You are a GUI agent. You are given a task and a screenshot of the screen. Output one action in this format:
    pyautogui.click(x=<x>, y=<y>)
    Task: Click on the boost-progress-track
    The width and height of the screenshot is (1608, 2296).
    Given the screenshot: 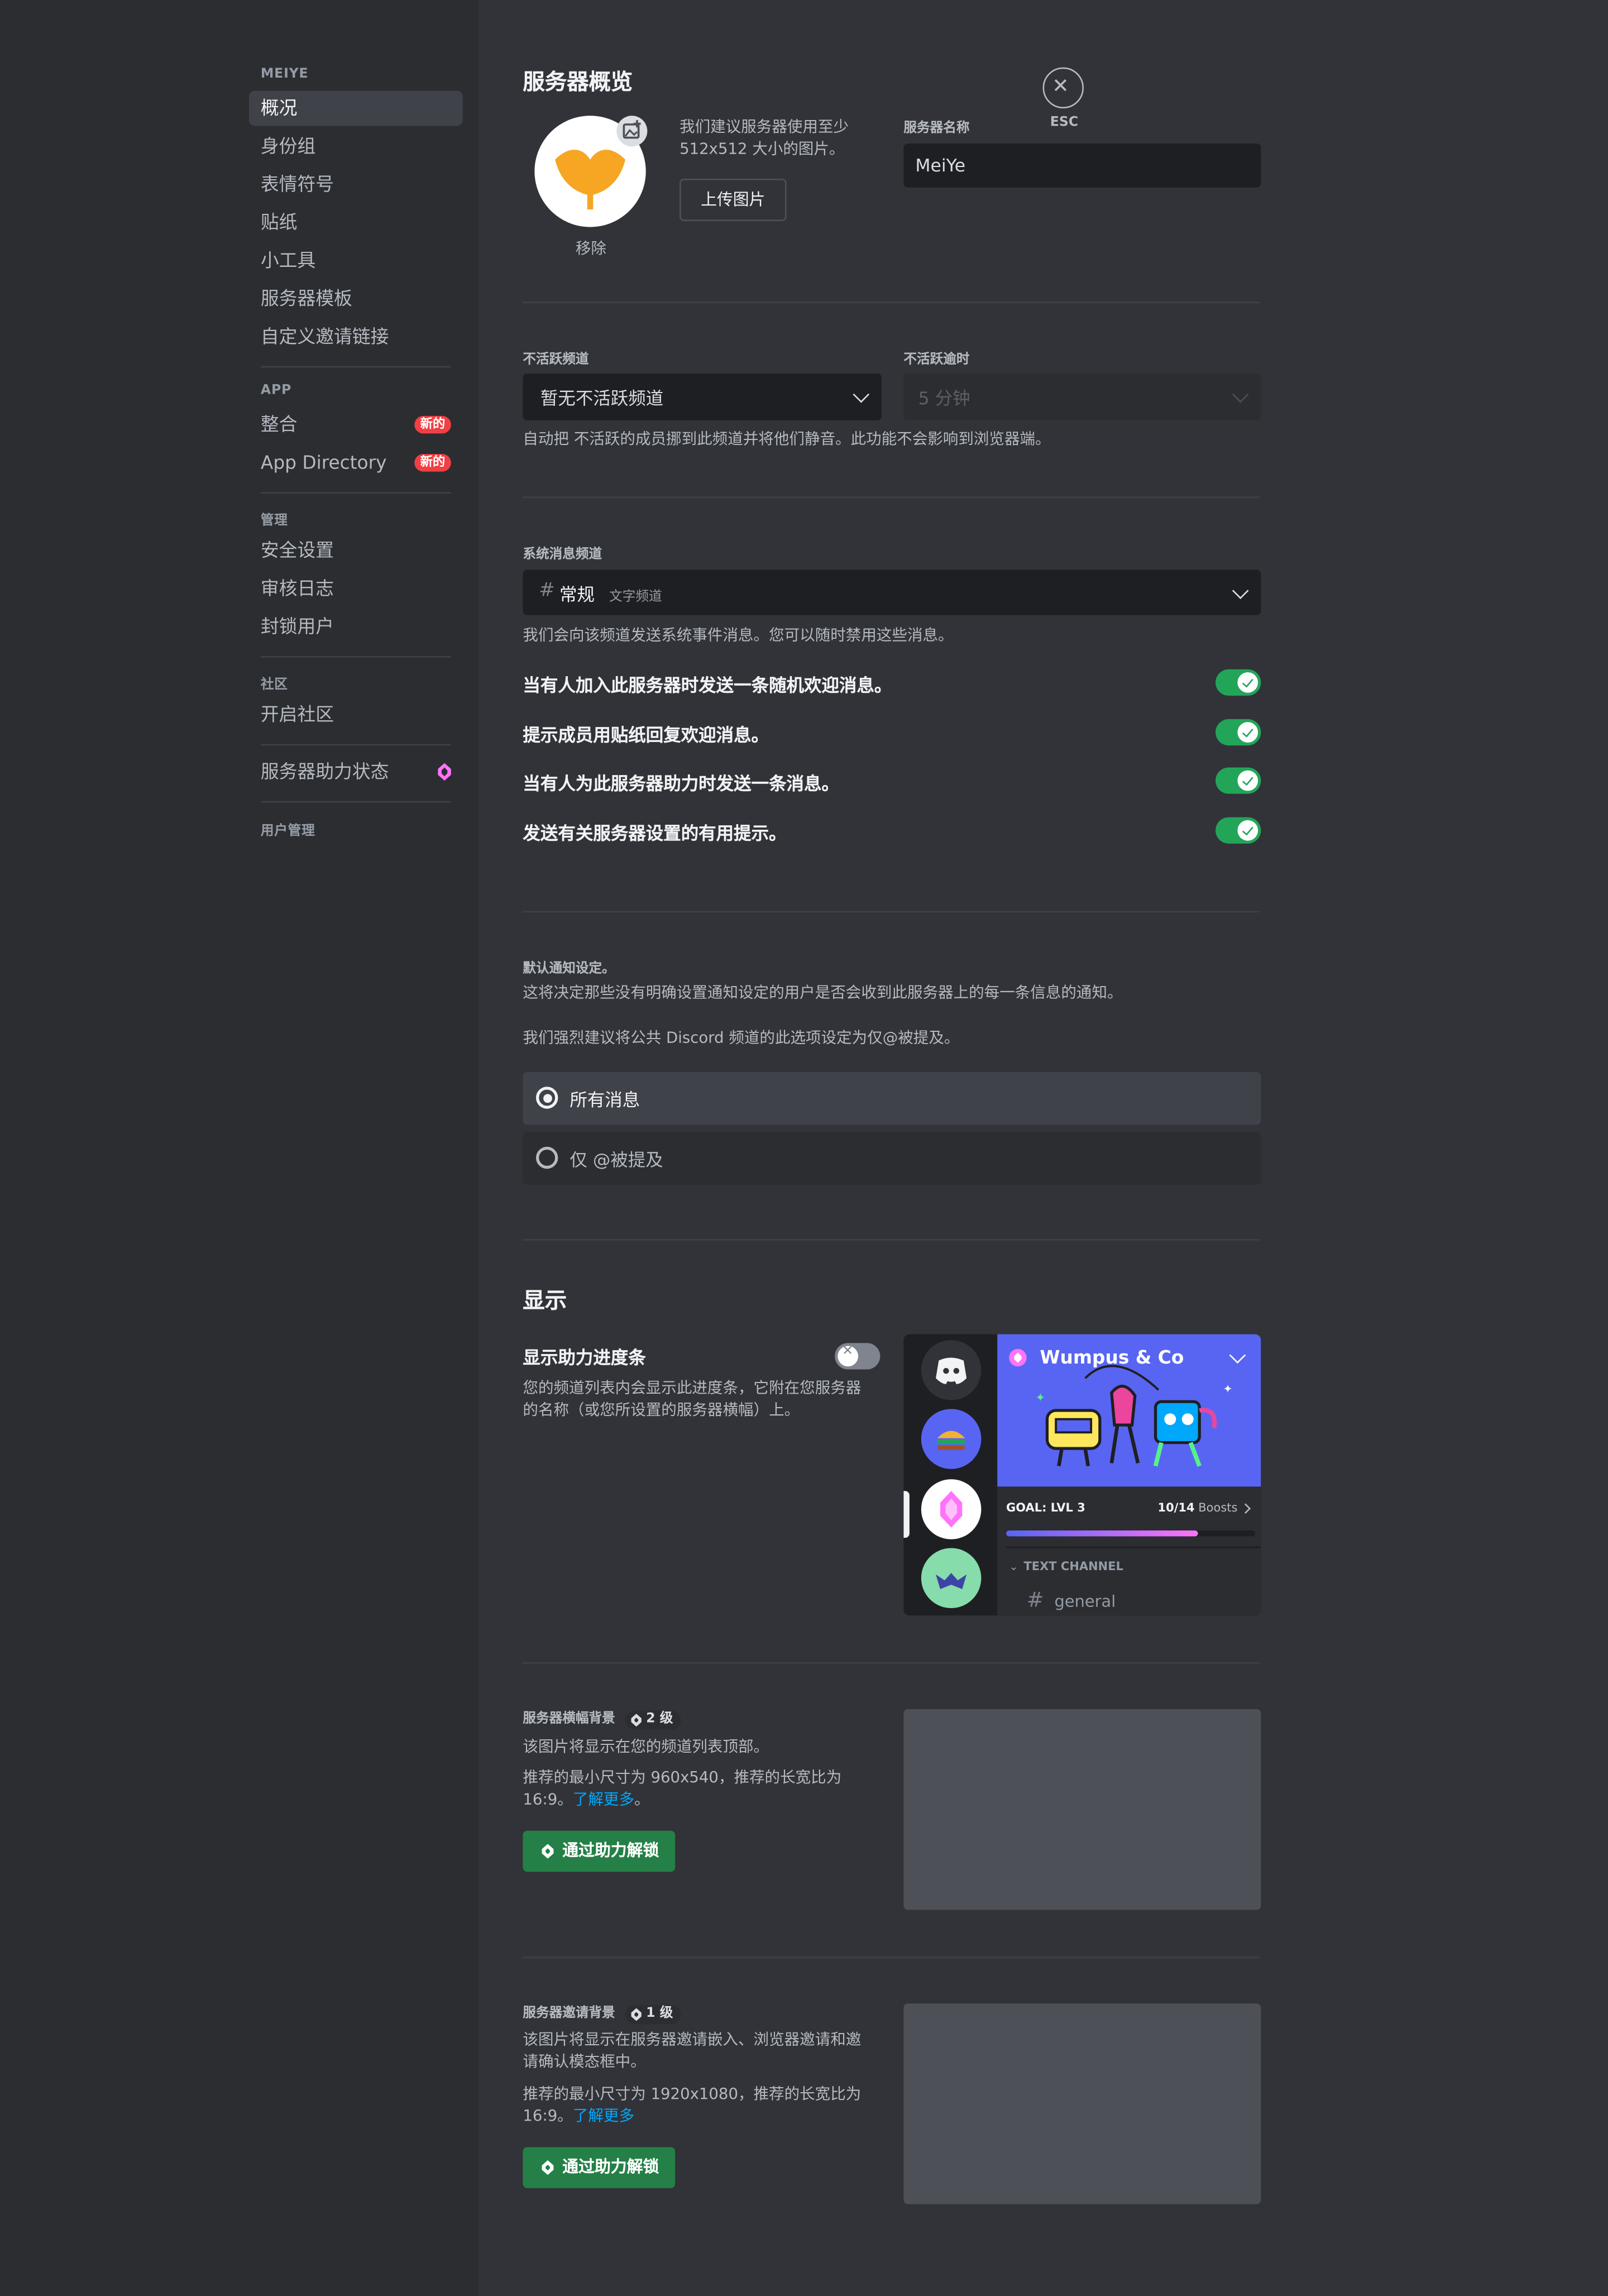 What is the action you would take?
    pyautogui.click(x=1130, y=1533)
    